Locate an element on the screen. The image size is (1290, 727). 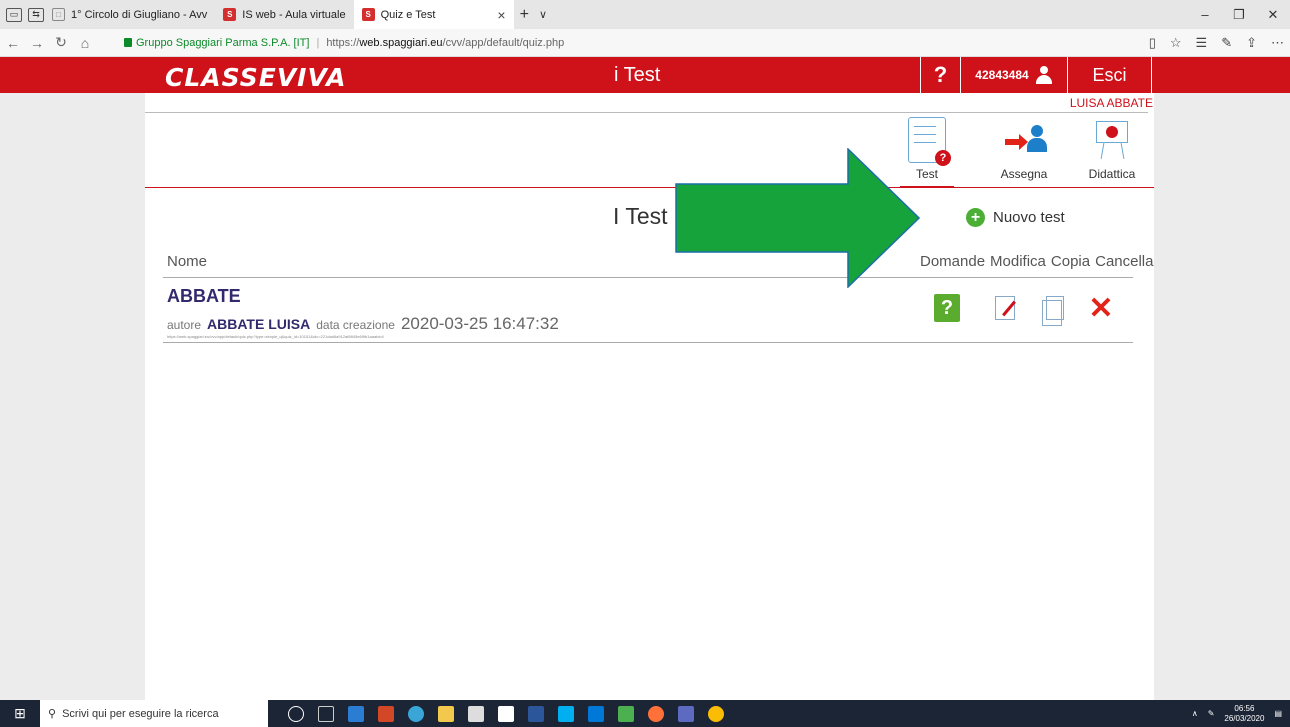
column-header-name: Nome is located at coordinates (187, 261).